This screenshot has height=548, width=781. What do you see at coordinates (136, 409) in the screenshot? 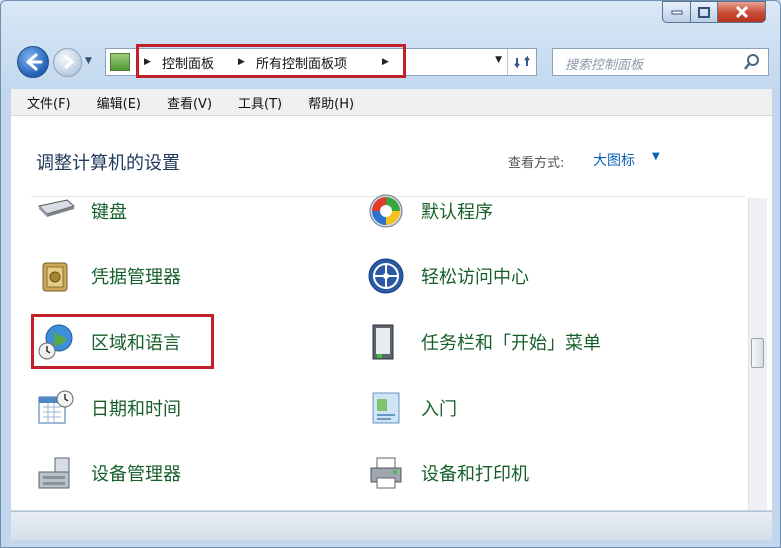
I see `item-label: 日期和时间` at bounding box center [136, 409].